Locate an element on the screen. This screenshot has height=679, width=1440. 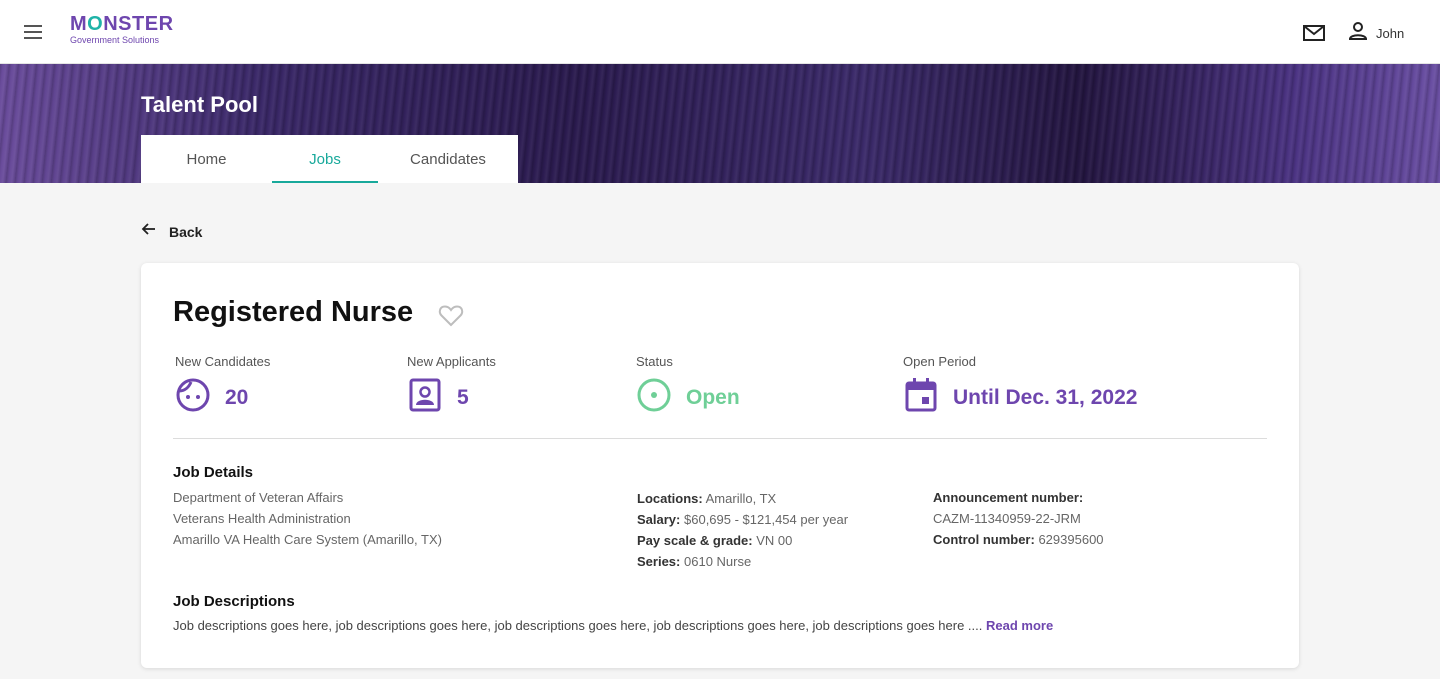
job-title: Registered Nurse is located at coordinates (293, 312).